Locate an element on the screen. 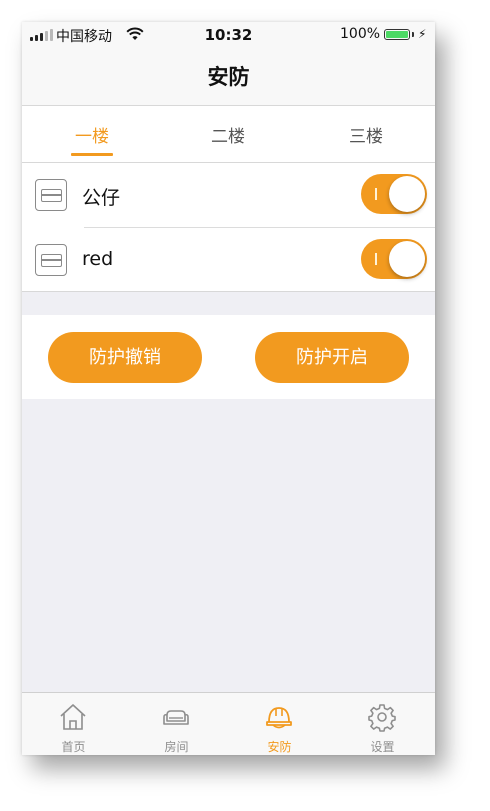 The image size is (490, 811). status-bar: 中国移动 10:32 100% ⚡︎ is located at coordinates (228, 35).